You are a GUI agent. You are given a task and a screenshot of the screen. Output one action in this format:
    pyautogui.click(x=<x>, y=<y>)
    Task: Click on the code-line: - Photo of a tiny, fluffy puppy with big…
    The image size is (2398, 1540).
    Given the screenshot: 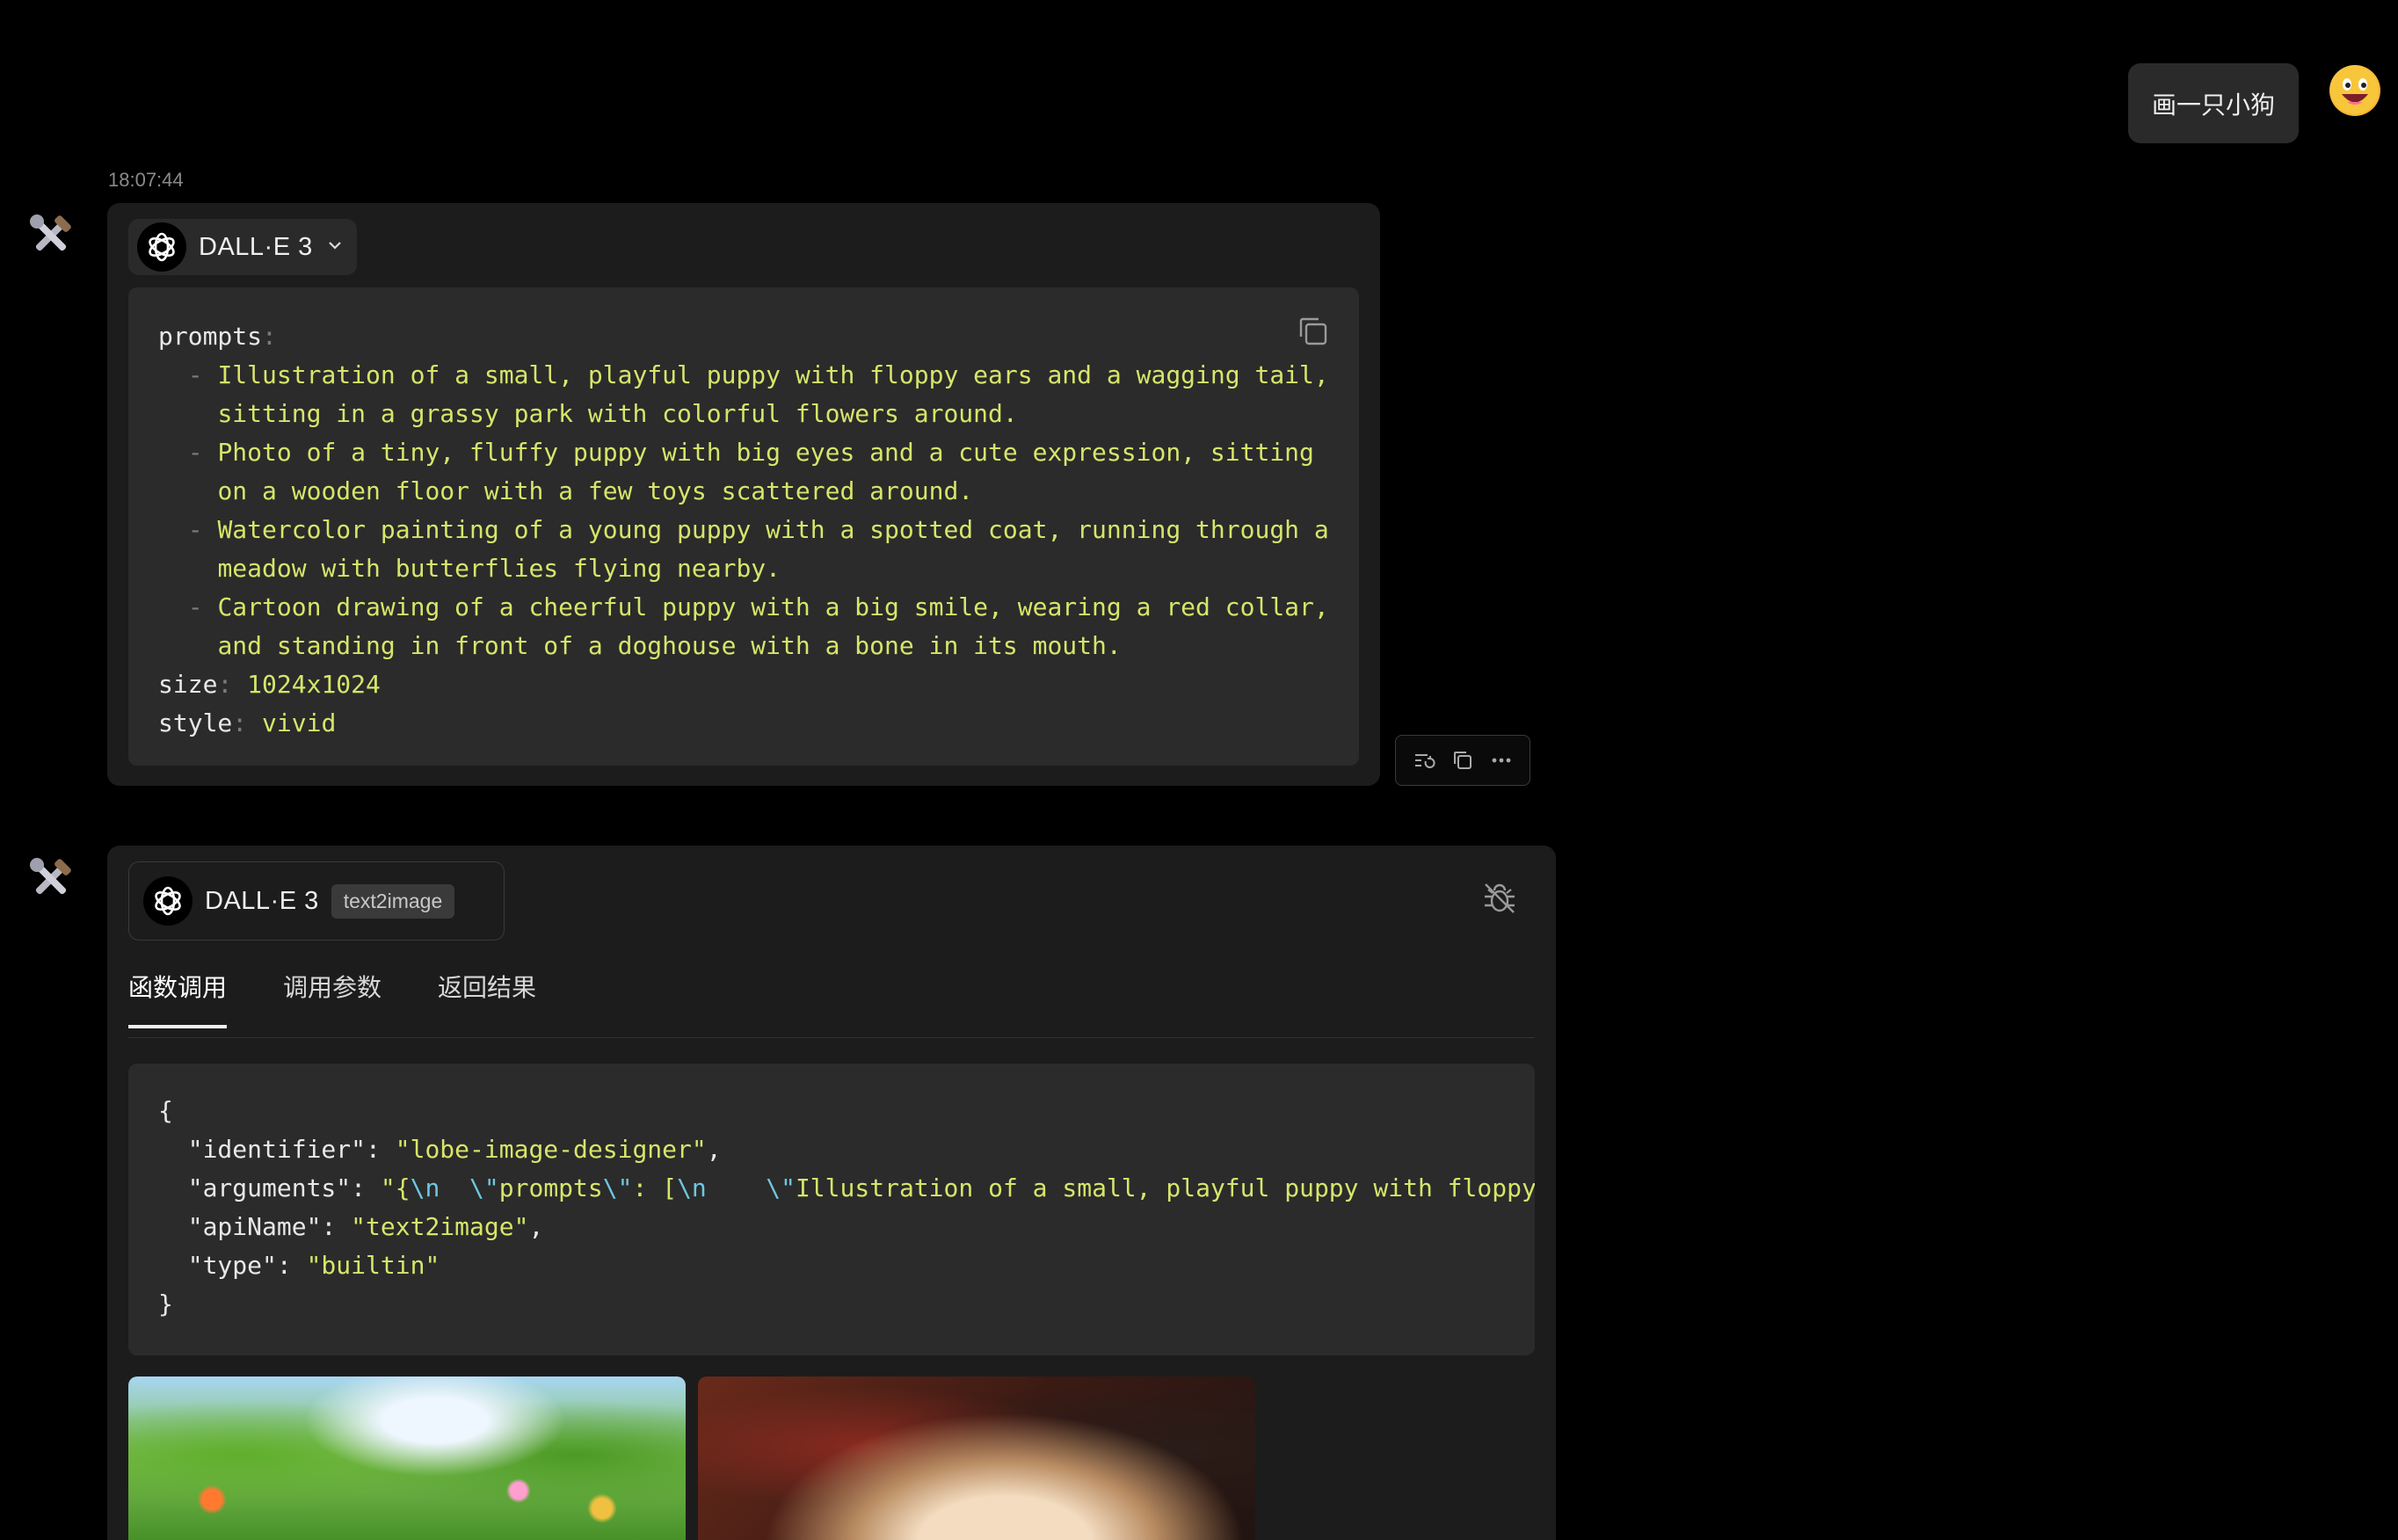 What is the action you would take?
    pyautogui.click(x=736, y=453)
    